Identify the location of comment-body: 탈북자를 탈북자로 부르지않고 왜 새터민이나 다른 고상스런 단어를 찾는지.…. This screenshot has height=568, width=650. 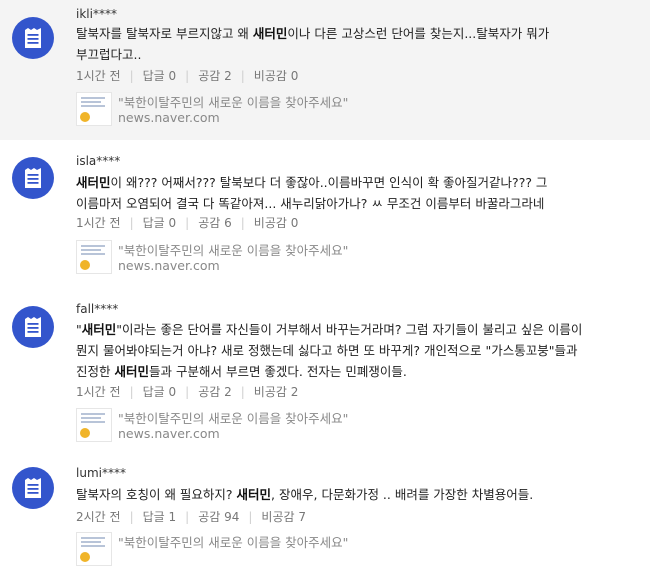
(336, 44).